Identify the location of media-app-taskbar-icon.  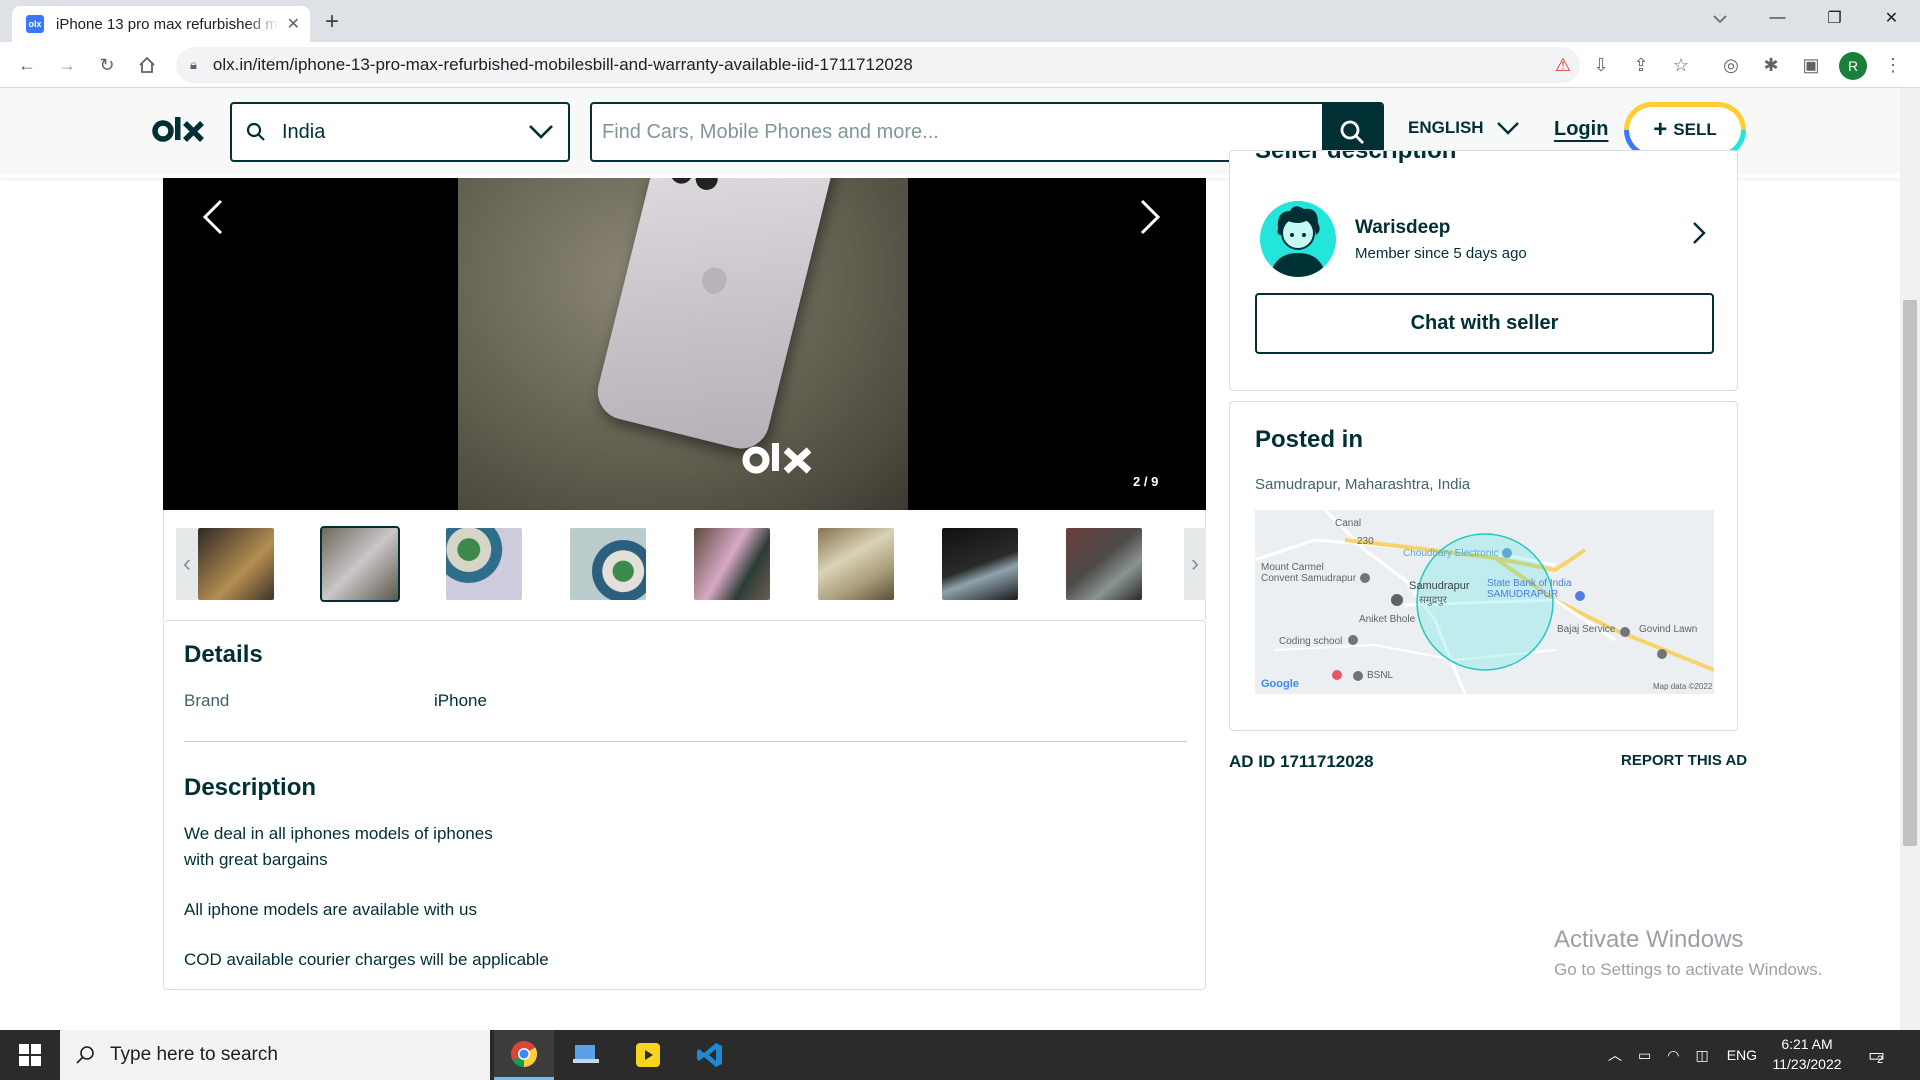
(648, 1055).